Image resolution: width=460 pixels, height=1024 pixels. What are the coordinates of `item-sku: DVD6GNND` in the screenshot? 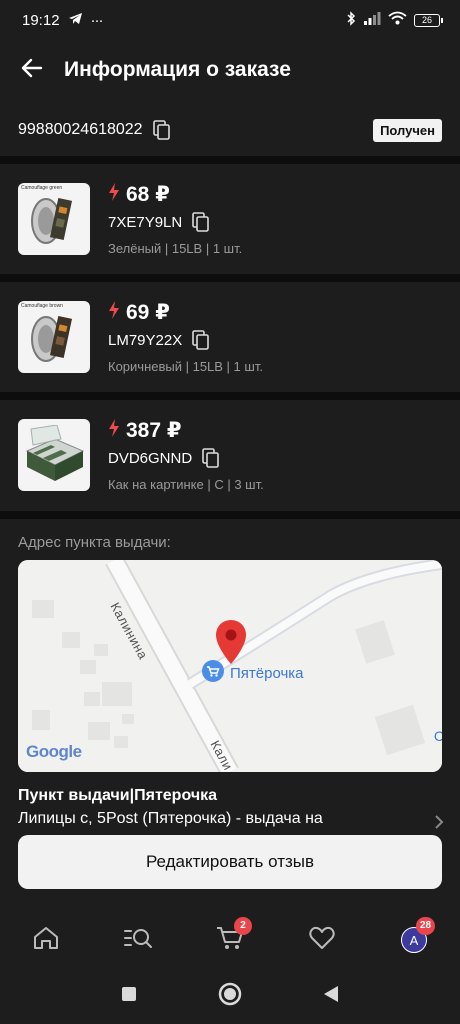 It's located at (150, 458).